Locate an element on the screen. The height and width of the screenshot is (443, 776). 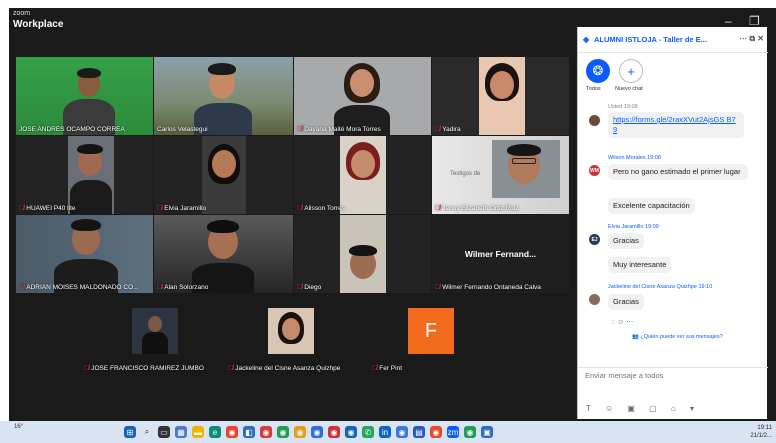
video-tile: 🎙̸ Jackeline del Cisne Asanza Quizhpe is located at coordinates (297, 340).